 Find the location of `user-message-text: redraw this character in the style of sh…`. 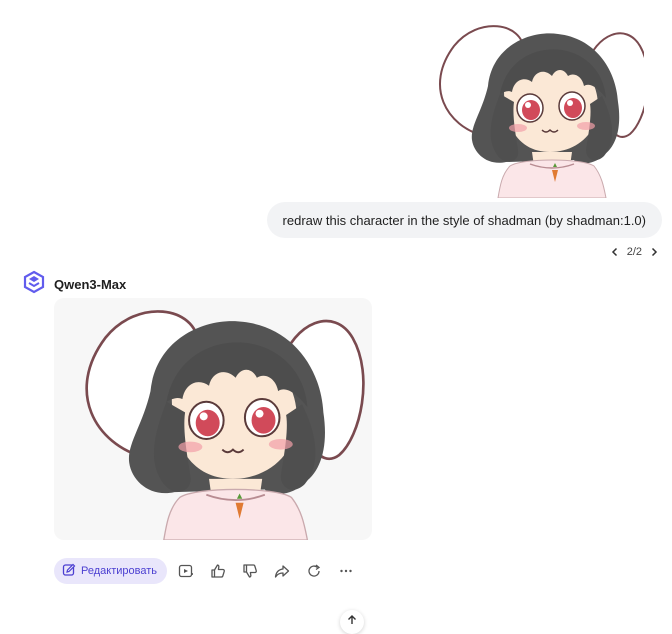

user-message-text: redraw this character in the style of sh… is located at coordinates (464, 220).